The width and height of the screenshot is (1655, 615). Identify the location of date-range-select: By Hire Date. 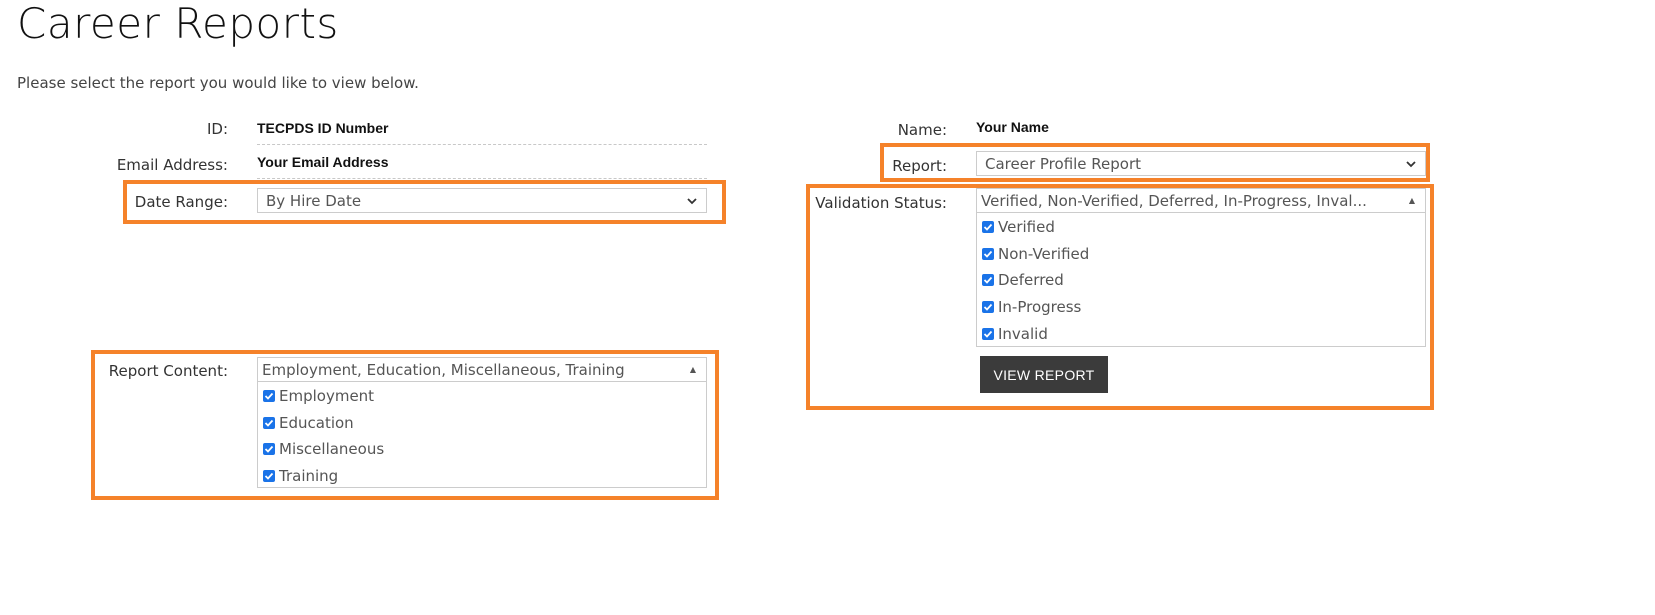
(482, 200).